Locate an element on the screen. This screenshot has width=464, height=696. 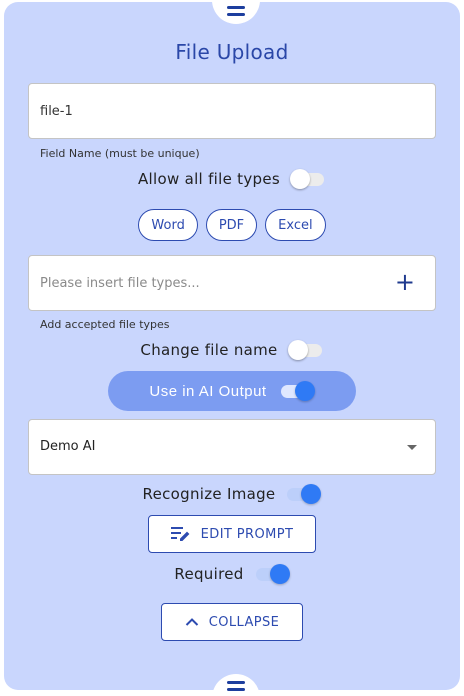
field-name-helper: Field Name (must be unique) is located at coordinates (120, 153).